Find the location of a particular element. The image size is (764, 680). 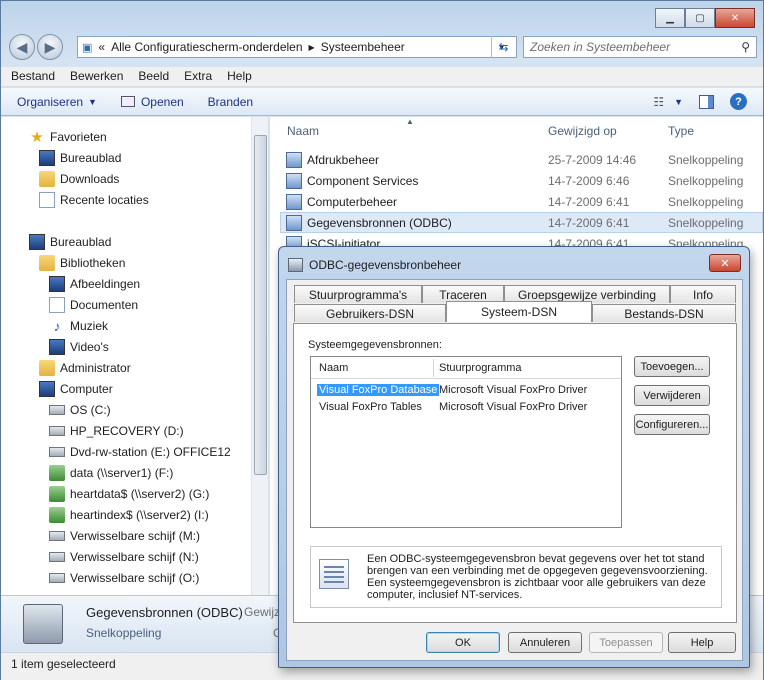

nav-recent: Recente locaties is located at coordinates (94, 200).